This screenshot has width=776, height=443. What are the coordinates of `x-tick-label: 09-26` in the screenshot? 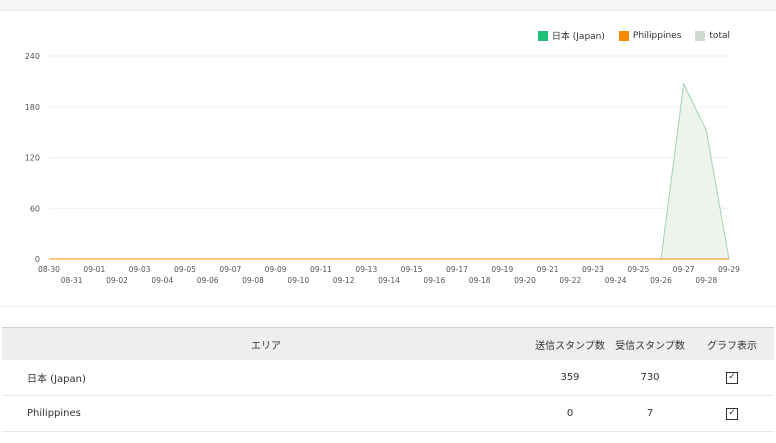 It's located at (661, 280).